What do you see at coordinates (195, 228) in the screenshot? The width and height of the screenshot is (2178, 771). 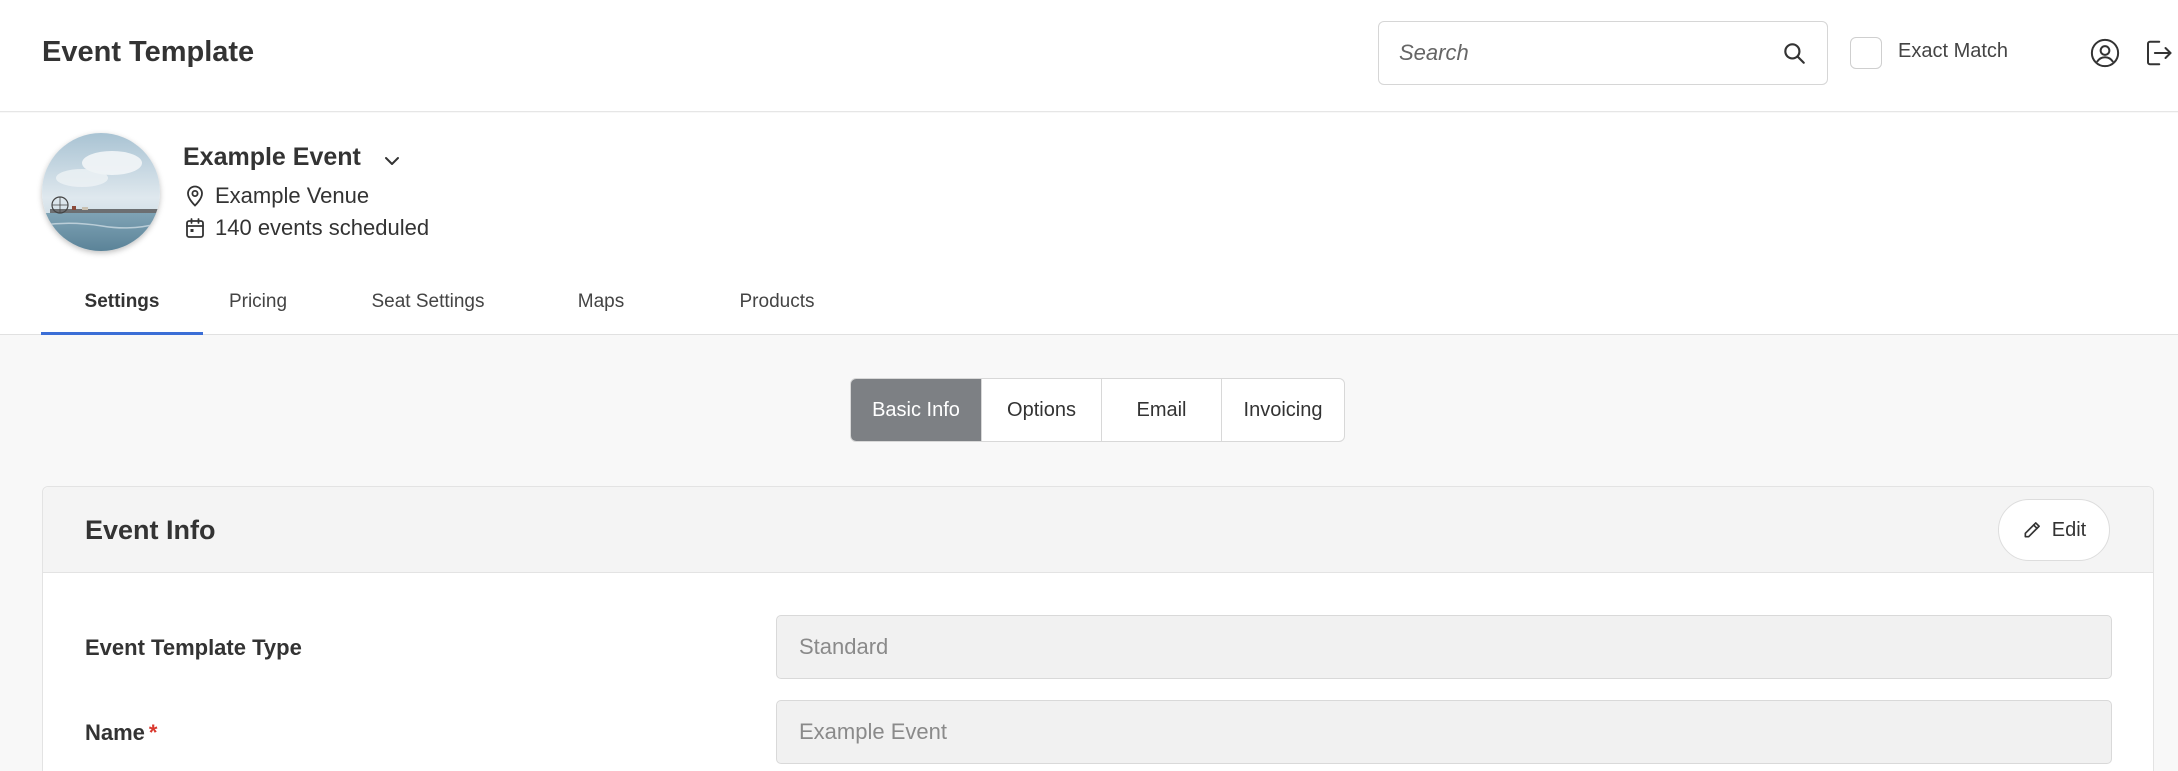 I see `calendar-icon` at bounding box center [195, 228].